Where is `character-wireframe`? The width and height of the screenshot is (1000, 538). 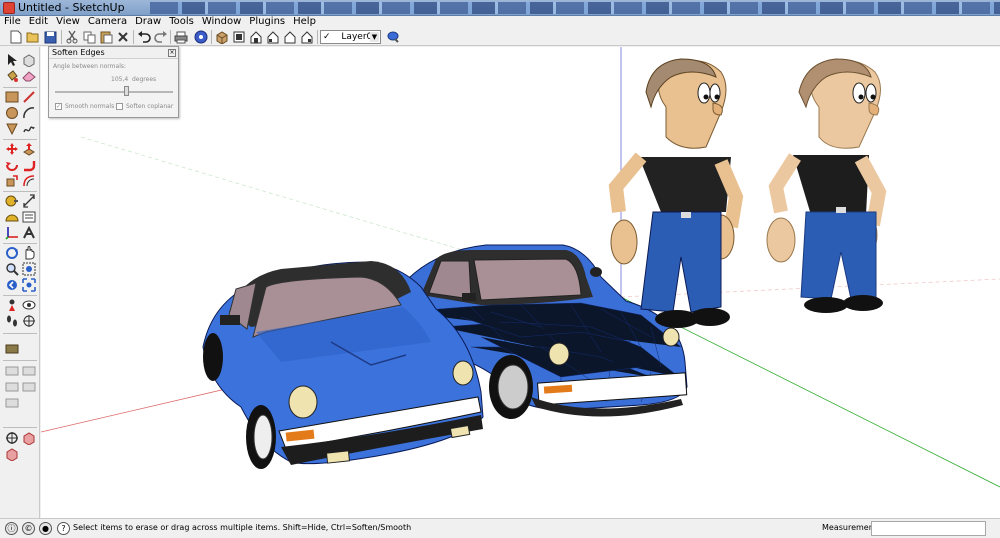
character-wireframe is located at coordinates (676, 193).